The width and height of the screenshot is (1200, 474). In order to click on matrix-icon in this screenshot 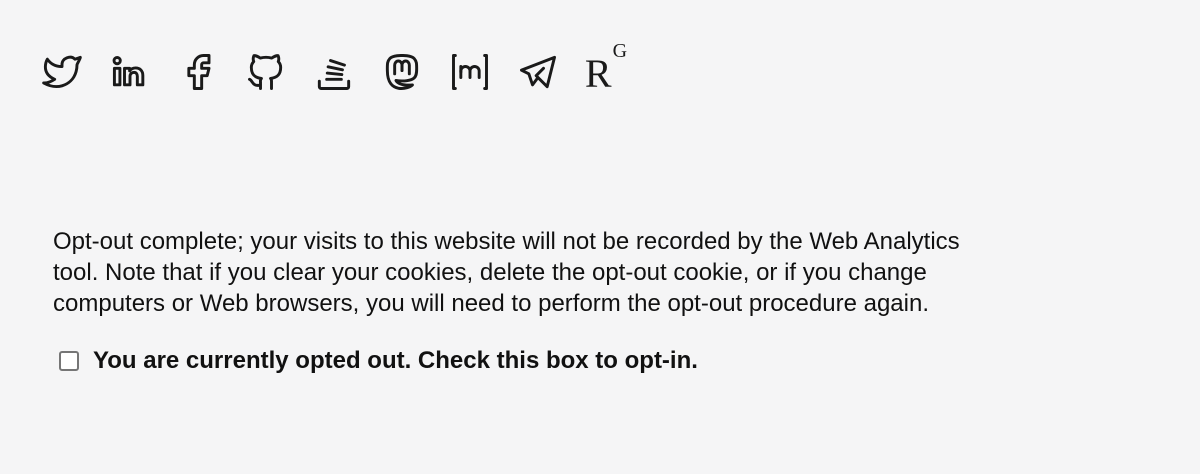, I will do `click(470, 72)`.